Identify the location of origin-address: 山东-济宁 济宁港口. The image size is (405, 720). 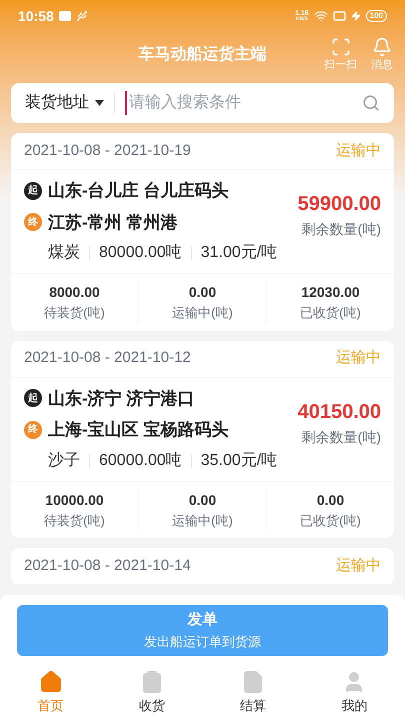
(121, 399).